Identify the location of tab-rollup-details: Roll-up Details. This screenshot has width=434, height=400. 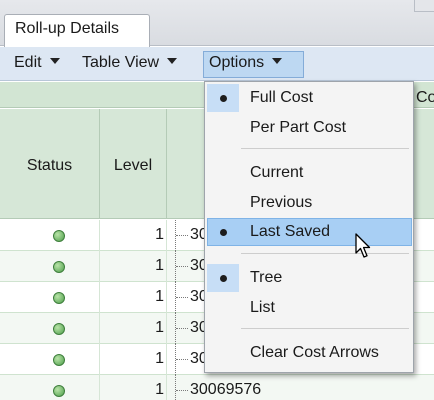
(77, 30).